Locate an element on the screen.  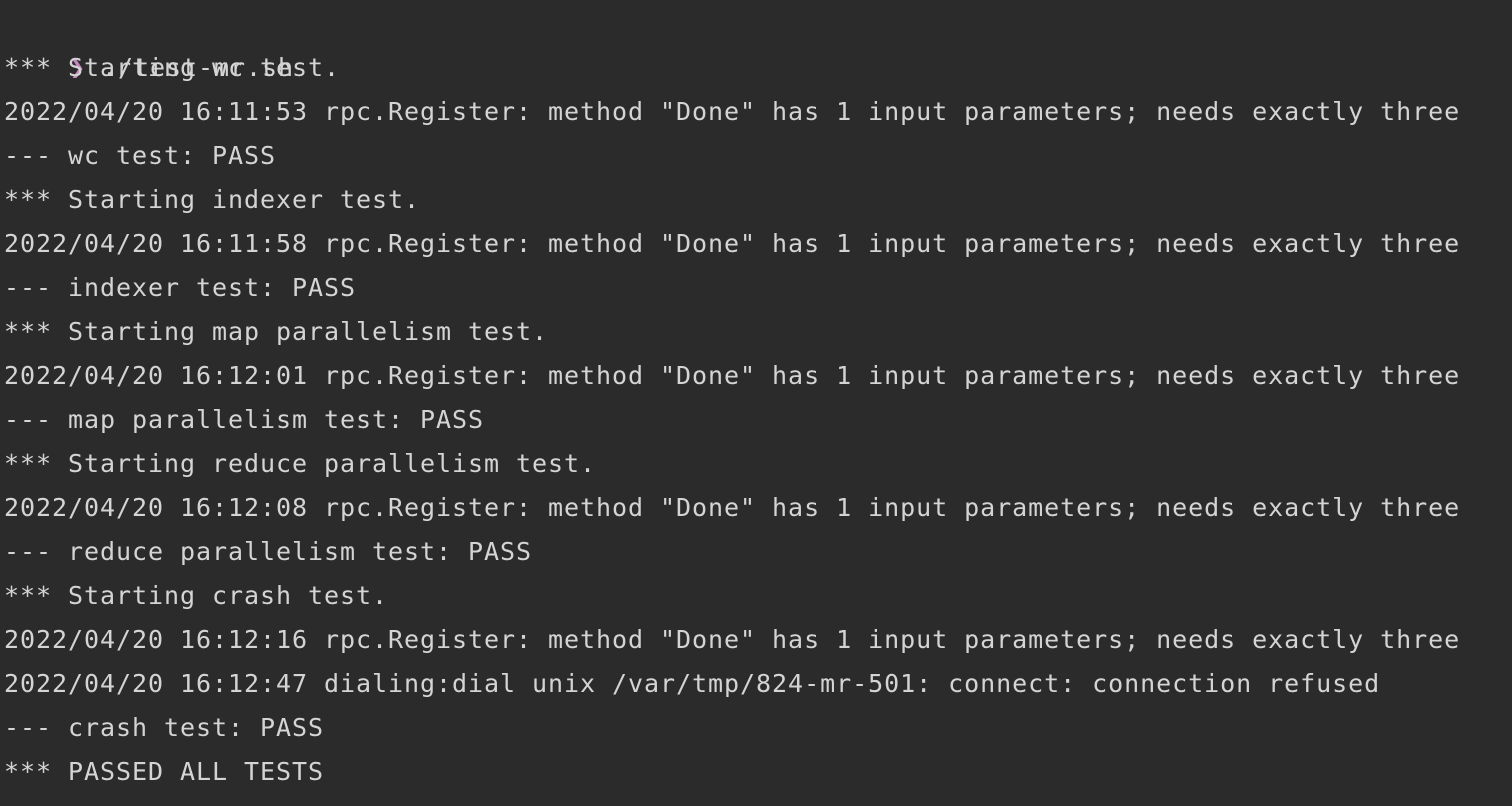
output-line: --- map parallelism test: PASS is located at coordinates (244, 419).